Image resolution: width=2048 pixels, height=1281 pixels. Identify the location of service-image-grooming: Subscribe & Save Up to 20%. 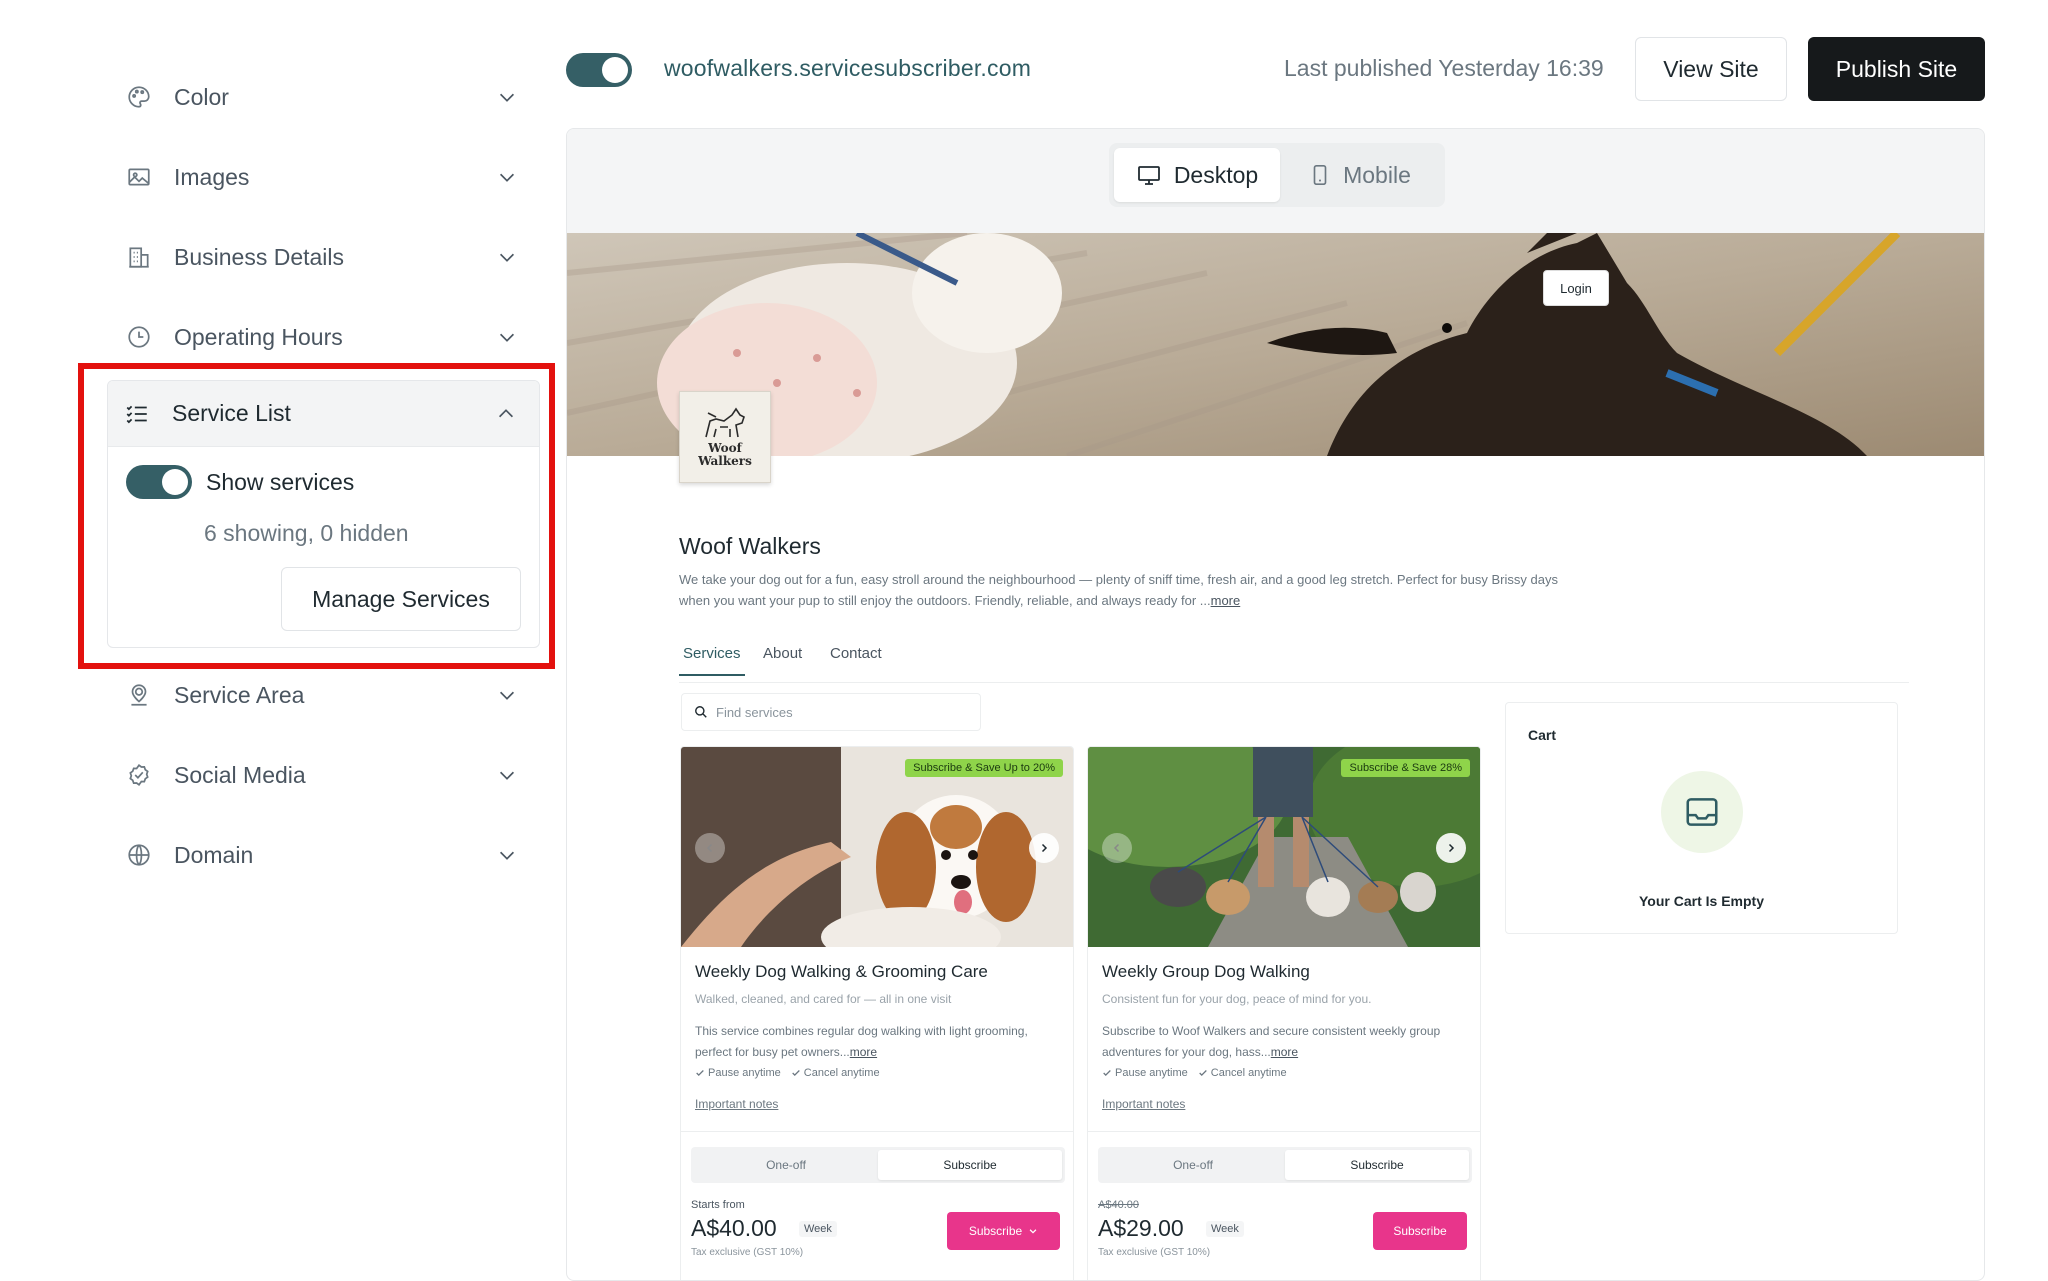
(877, 847).